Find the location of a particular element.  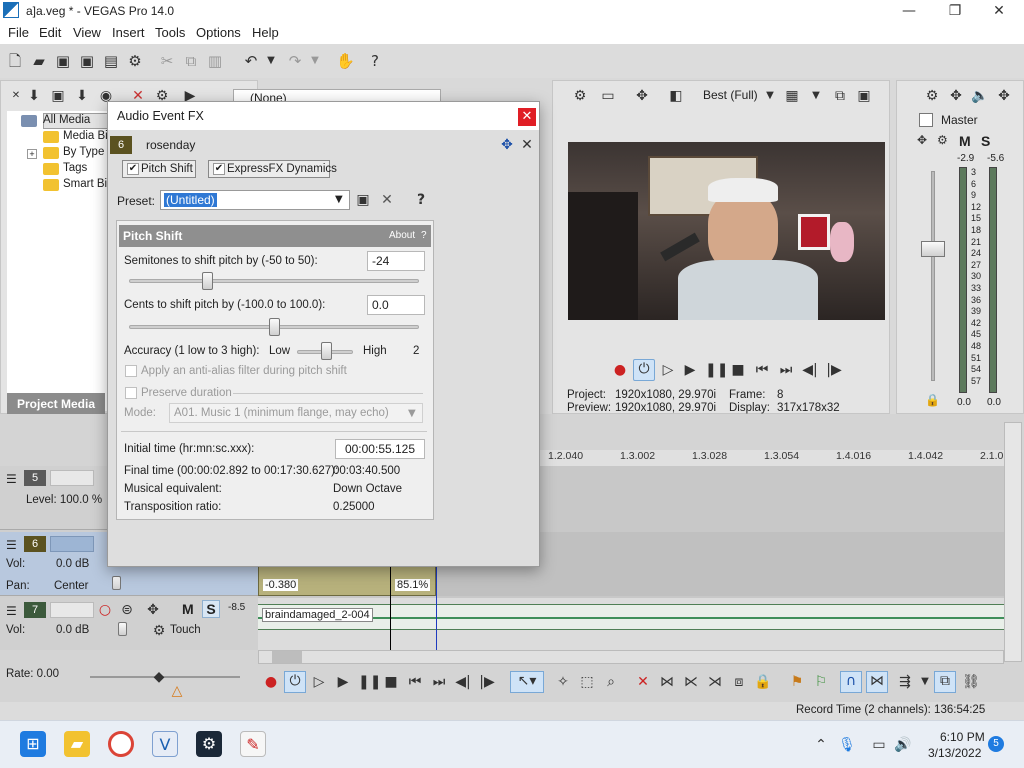

master-fader is located at coordinates (933, 249).